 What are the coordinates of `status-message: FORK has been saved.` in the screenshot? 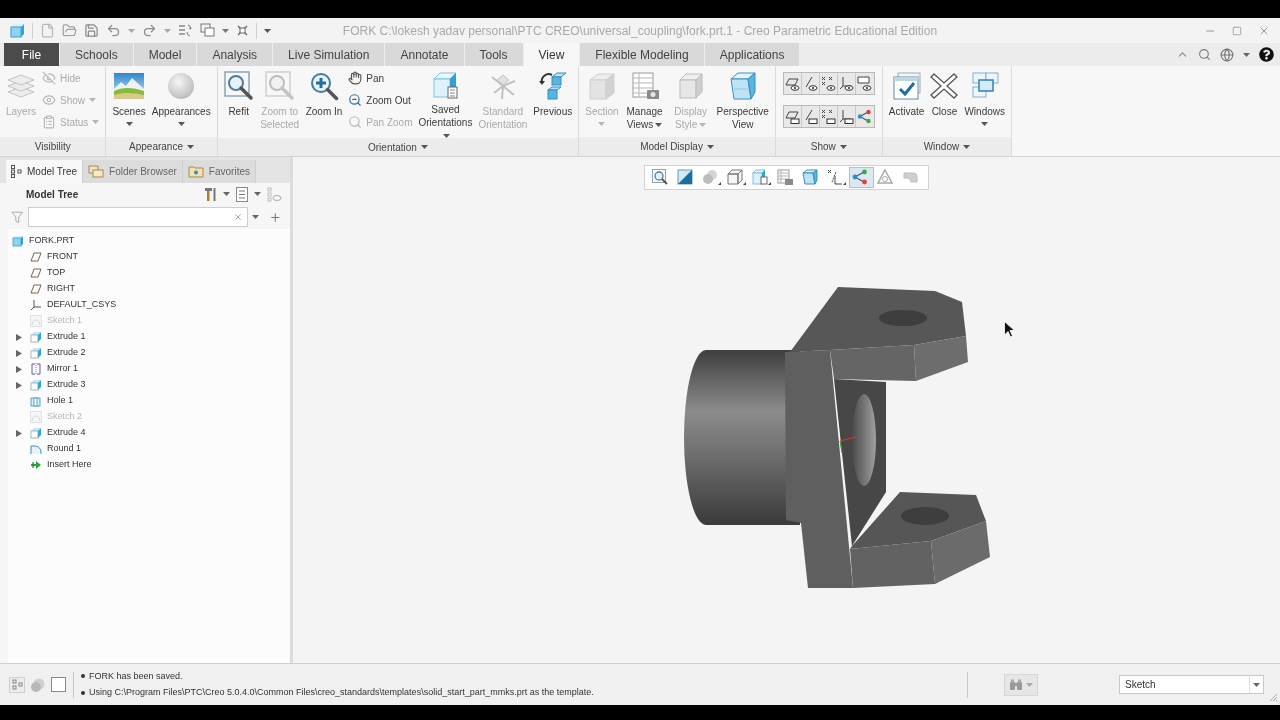 It's located at (136, 676).